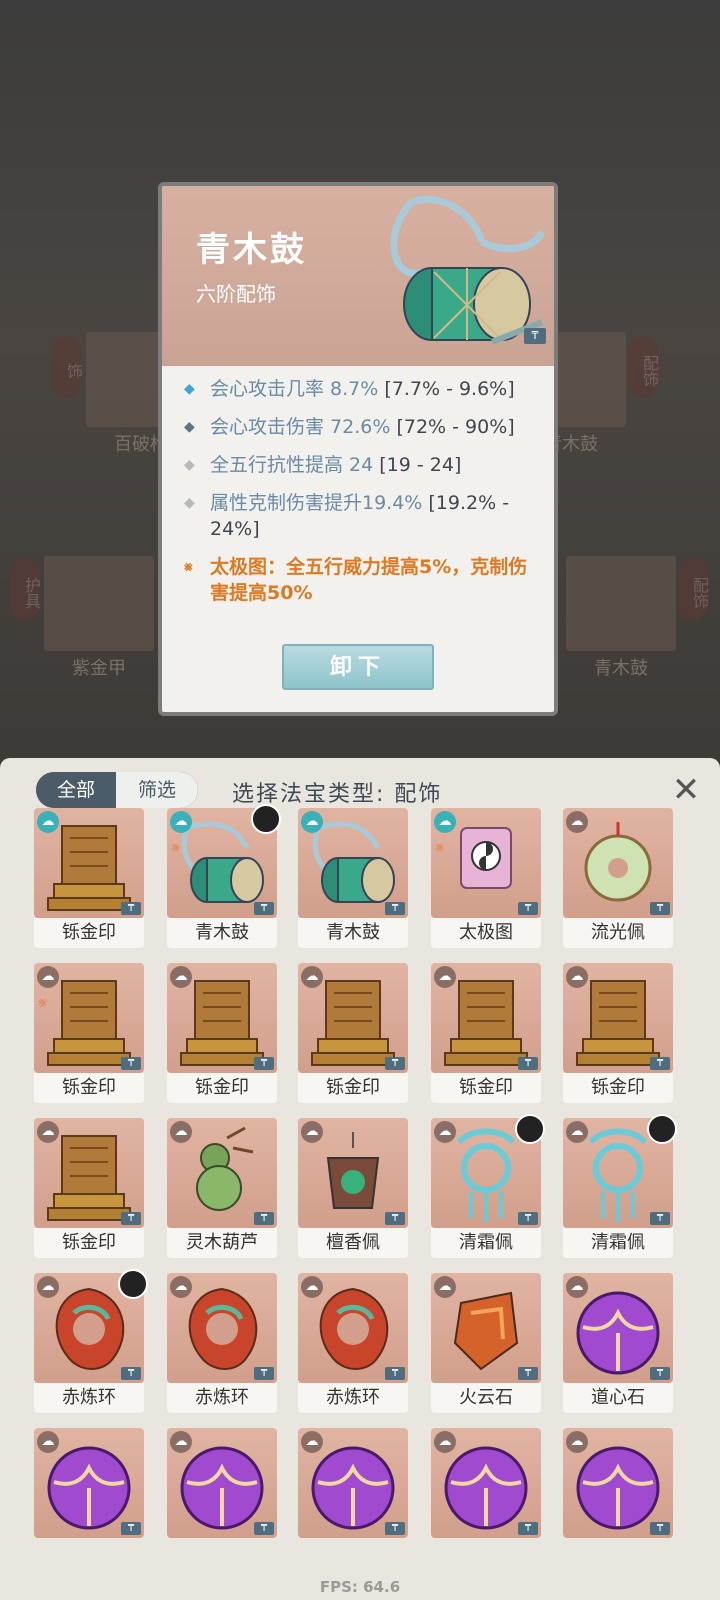  What do you see at coordinates (486, 1243) in the screenshot?
I see `item-name: 清霜佩` at bounding box center [486, 1243].